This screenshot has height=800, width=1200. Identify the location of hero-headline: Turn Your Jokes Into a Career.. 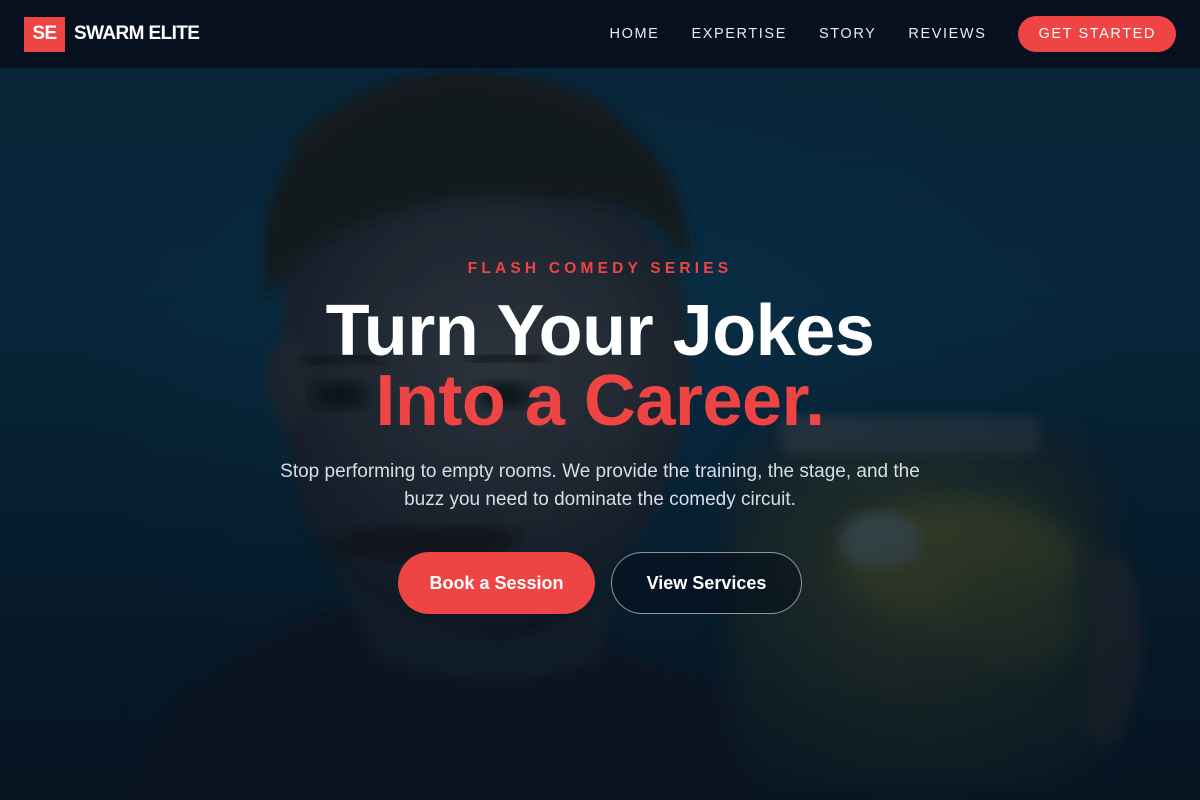
(600, 366).